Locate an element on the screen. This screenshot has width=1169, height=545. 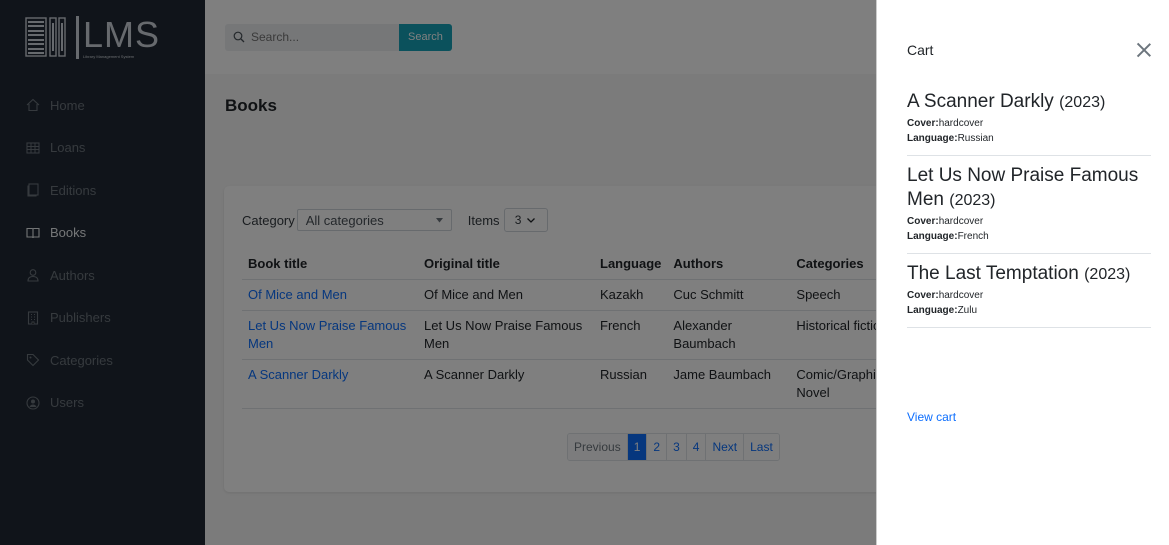
cart-item-language: Zulu is located at coordinates (967, 310).